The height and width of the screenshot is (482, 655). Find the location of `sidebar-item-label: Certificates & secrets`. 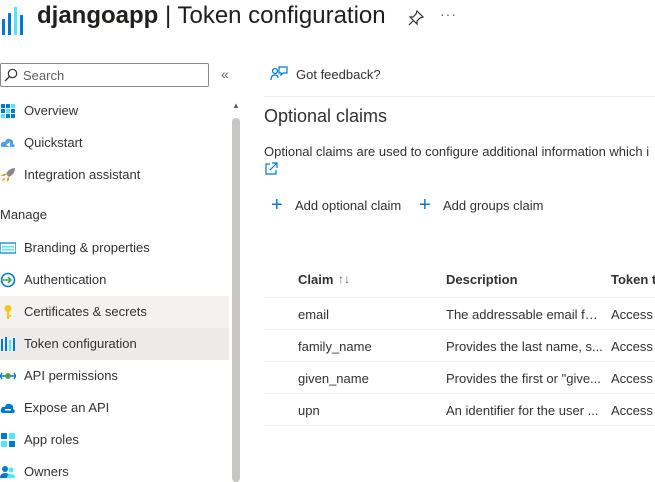

sidebar-item-label: Certificates & secrets is located at coordinates (85, 311).